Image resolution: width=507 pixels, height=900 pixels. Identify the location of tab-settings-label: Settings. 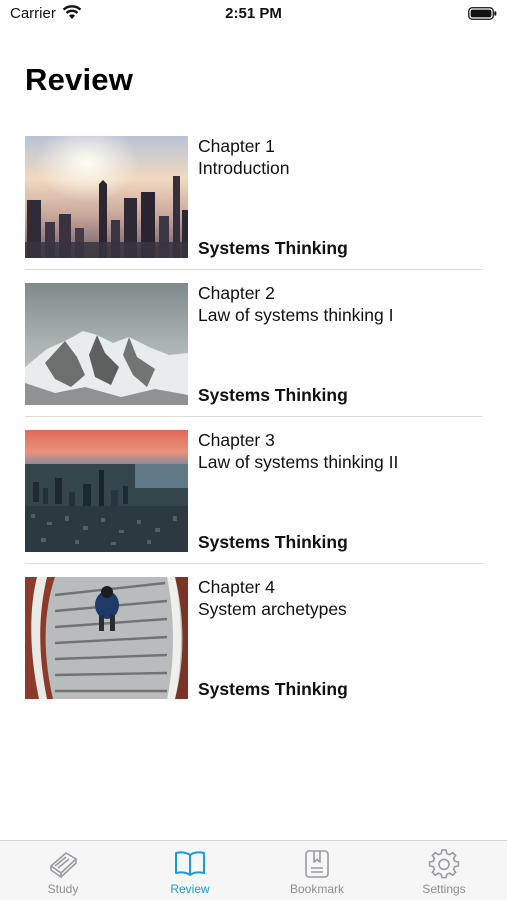
(444, 889).